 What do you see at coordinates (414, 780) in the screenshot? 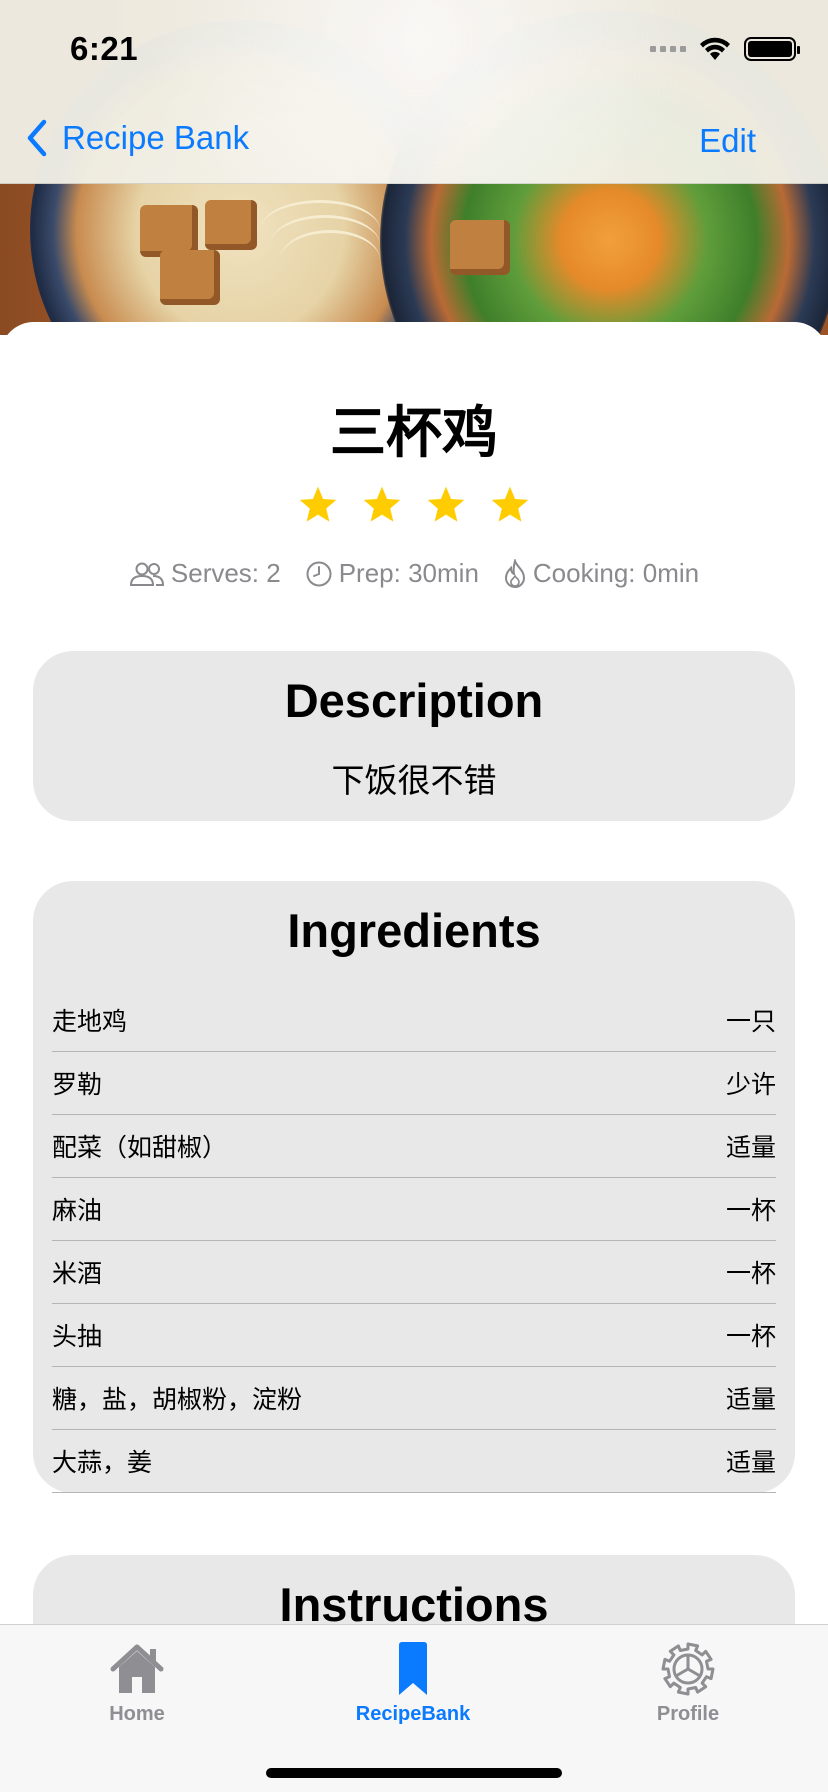
I see `description-text: 下饭很不错` at bounding box center [414, 780].